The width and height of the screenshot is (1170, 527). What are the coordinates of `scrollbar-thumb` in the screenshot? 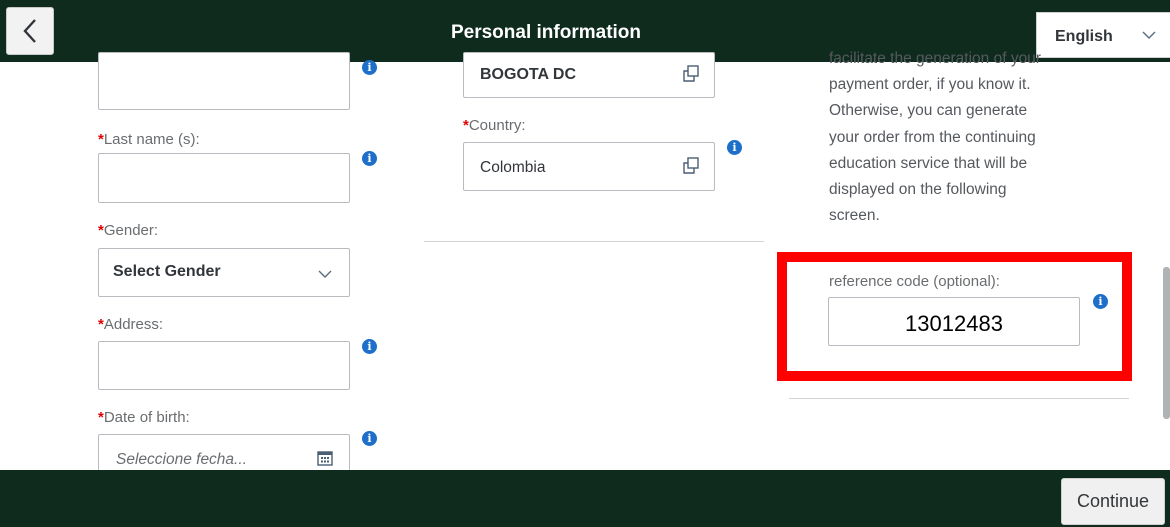 It's located at (1166, 343).